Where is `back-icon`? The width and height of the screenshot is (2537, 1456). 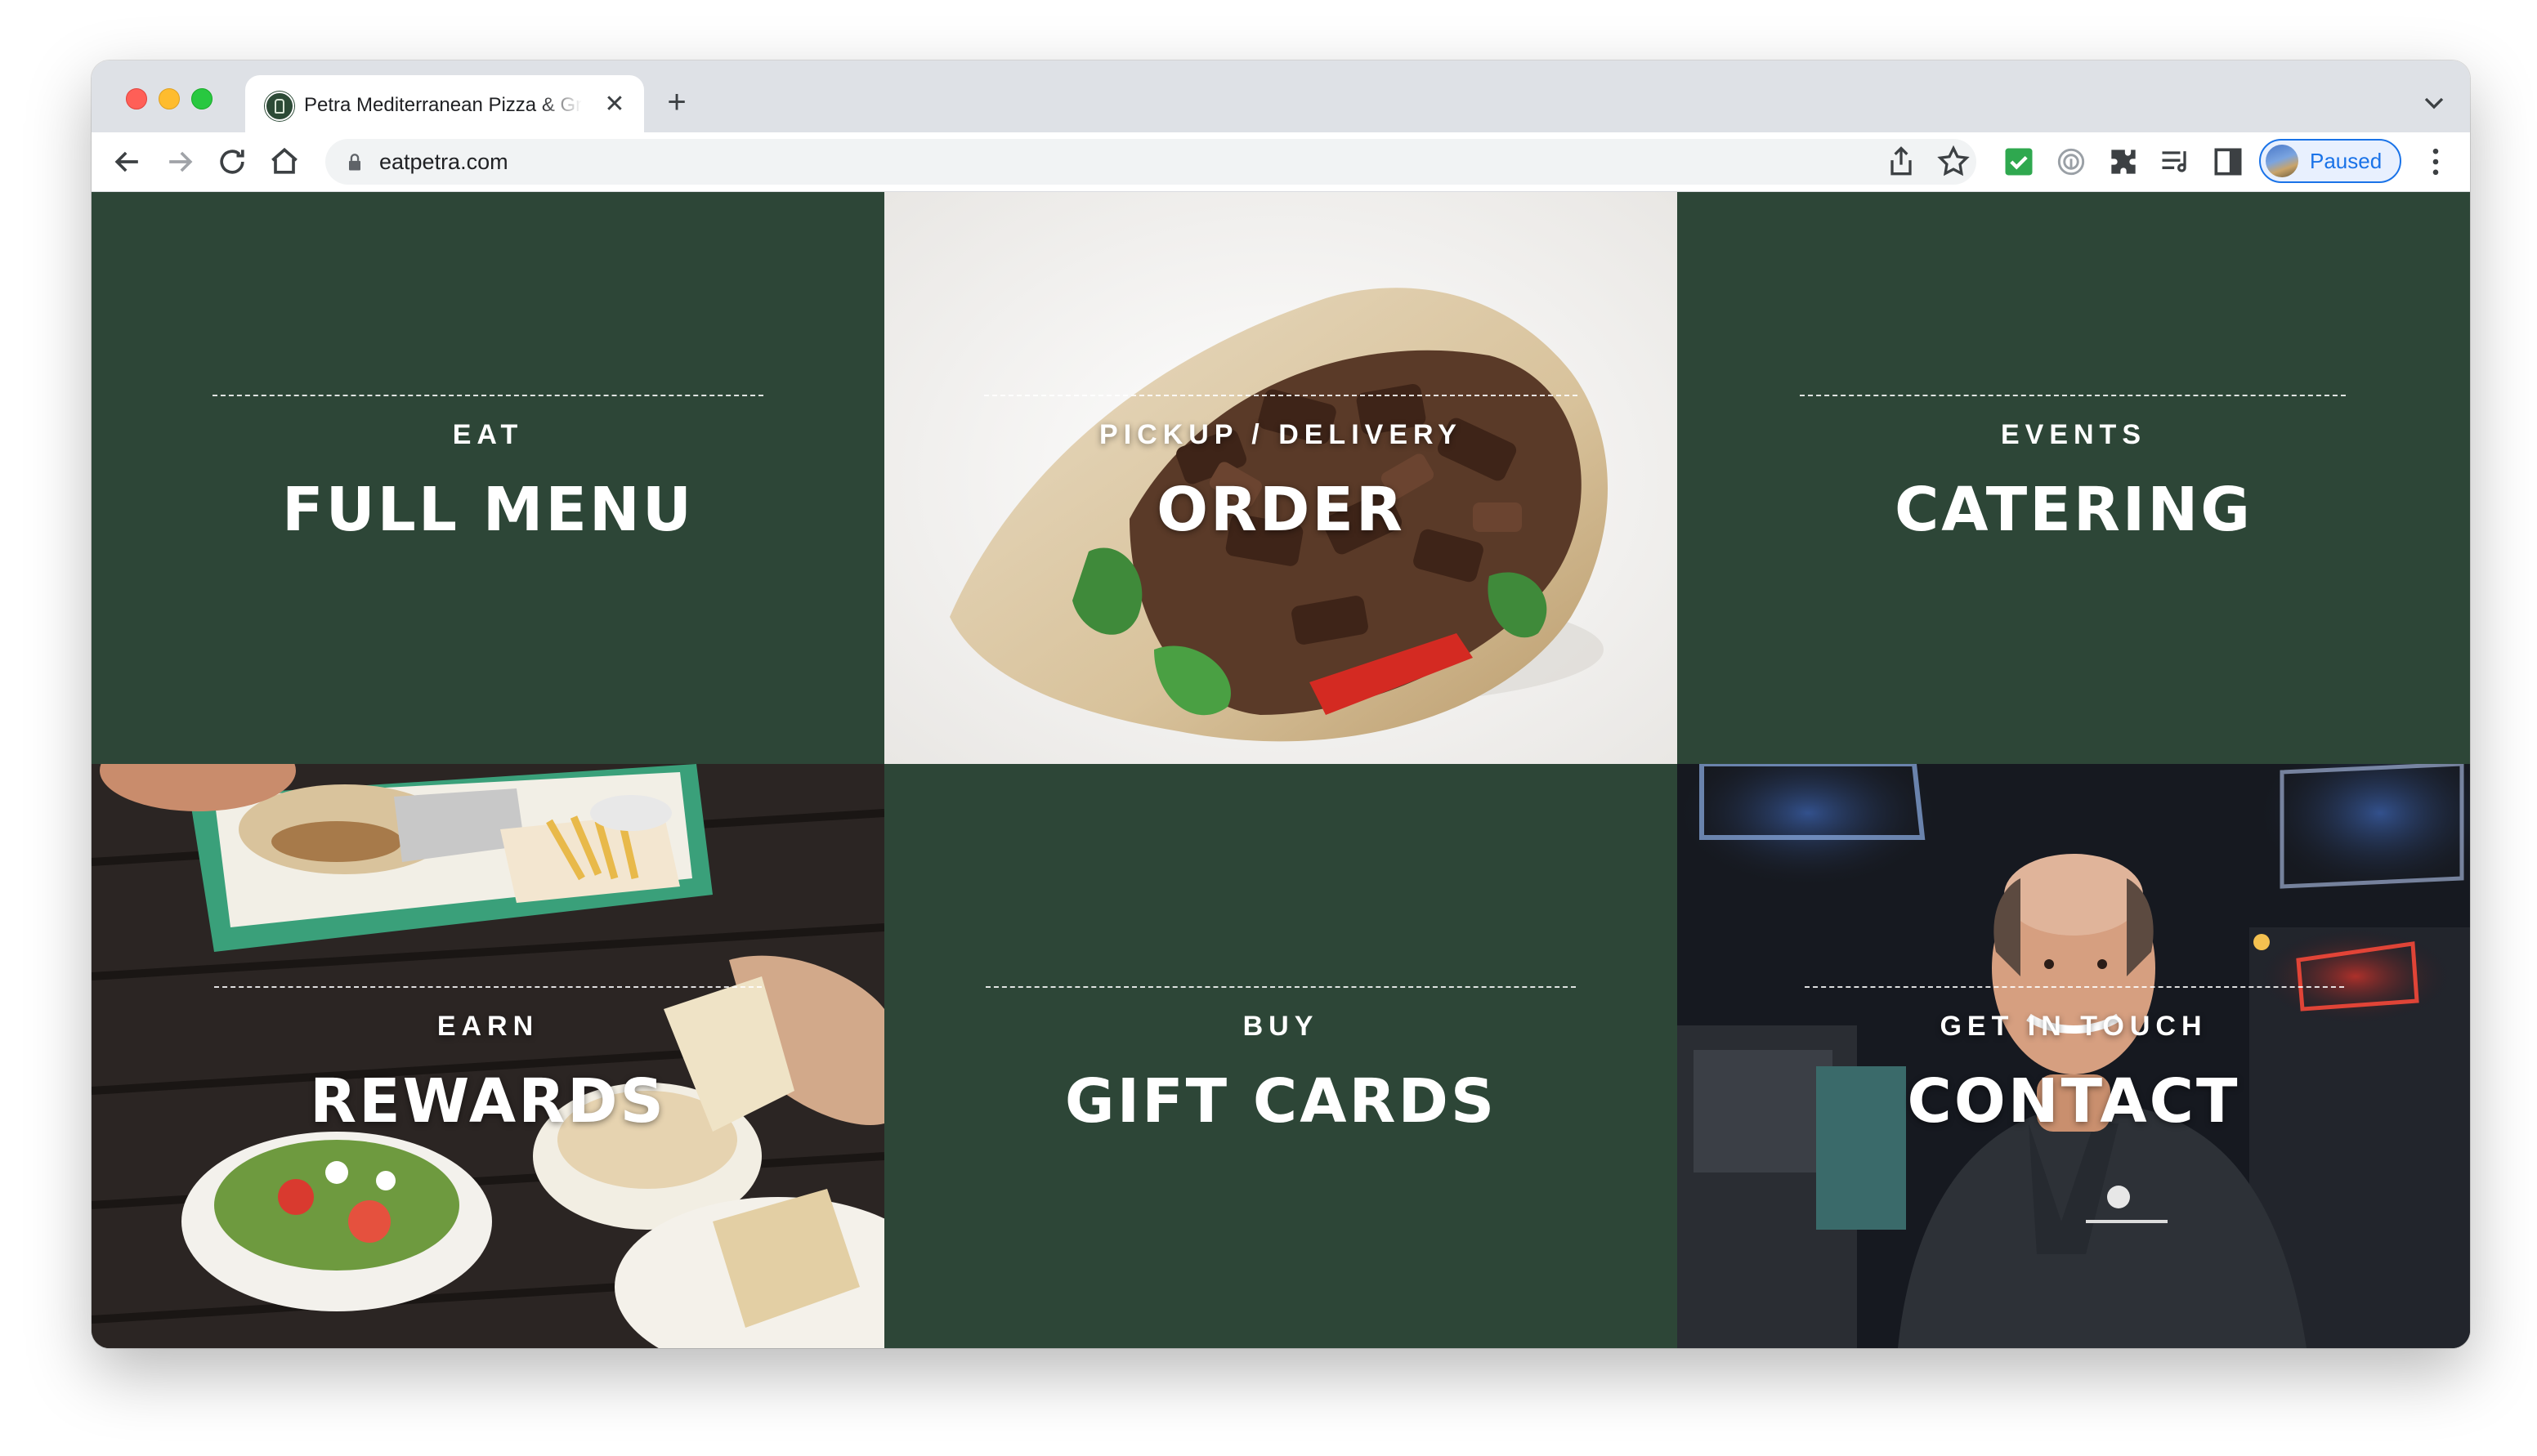
back-icon is located at coordinates (127, 162).